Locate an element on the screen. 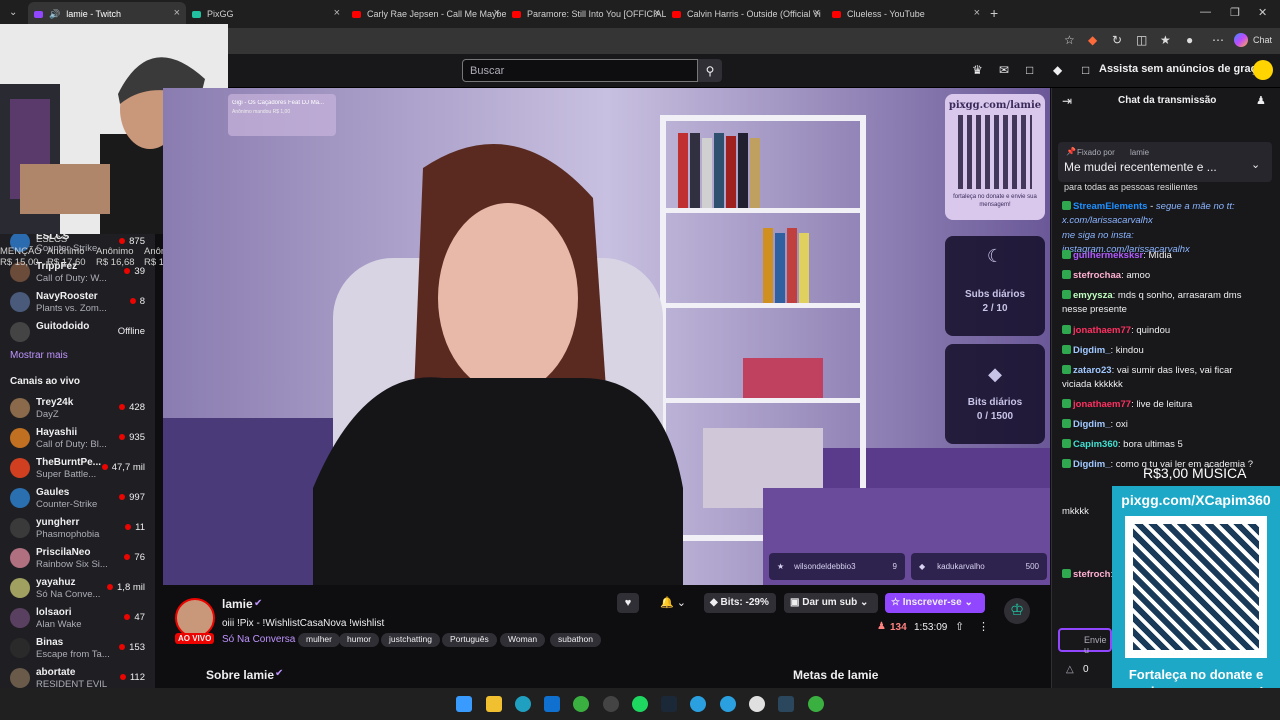 This screenshot has height=720, width=1280. tab-youtube-1: Carly Rae Jepsen - Call Me Maybe × is located at coordinates (426, 14).